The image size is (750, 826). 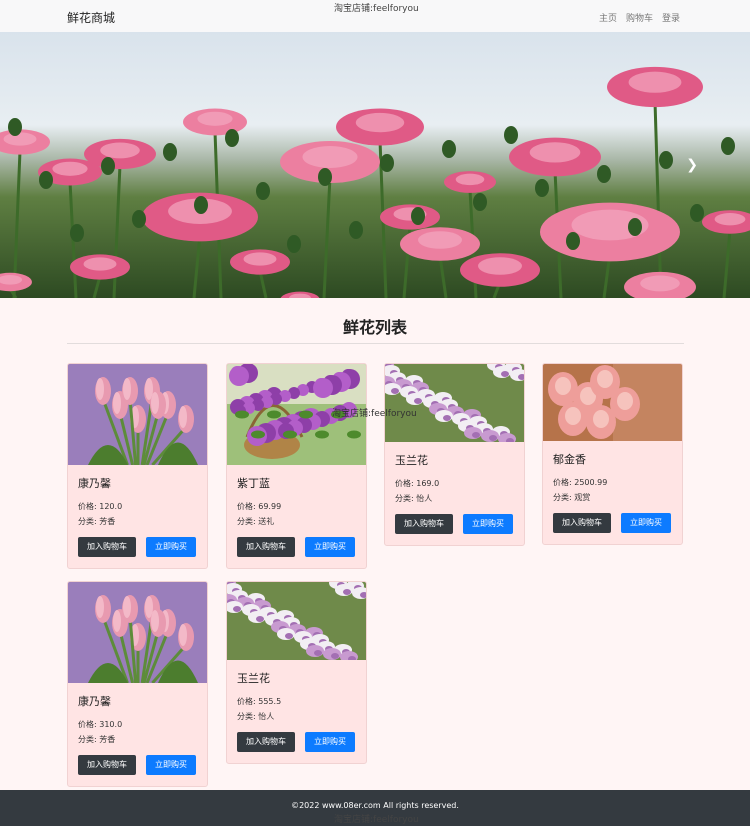 What do you see at coordinates (569, 459) in the screenshot?
I see `product-name: 郁金香` at bounding box center [569, 459].